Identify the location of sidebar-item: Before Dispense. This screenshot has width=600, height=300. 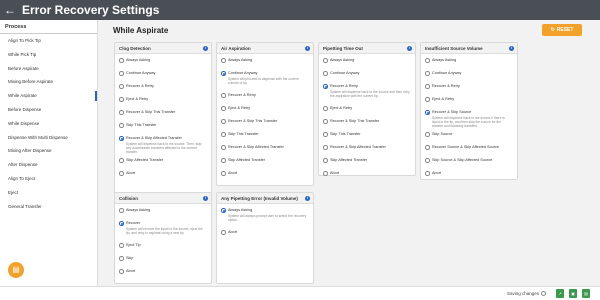
(48, 110).